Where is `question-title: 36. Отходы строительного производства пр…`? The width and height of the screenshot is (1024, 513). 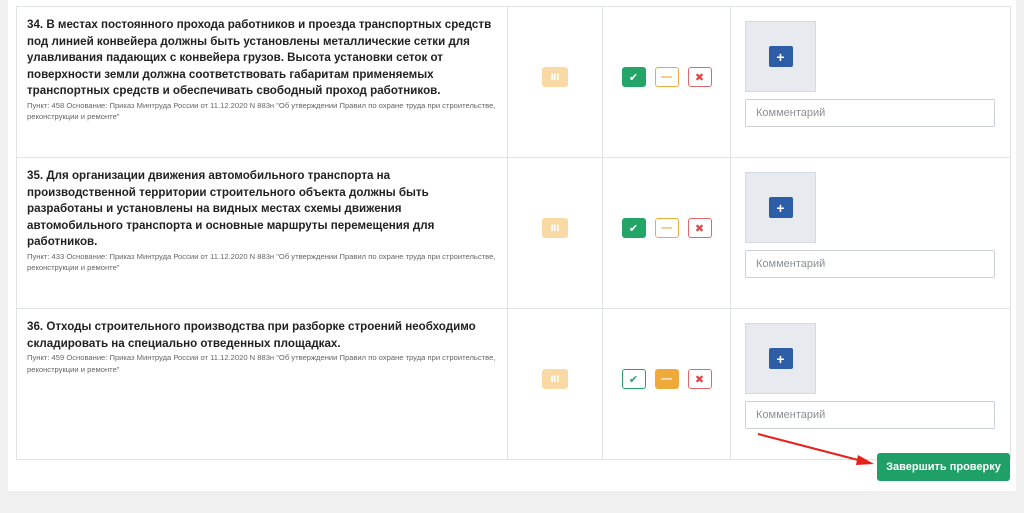 question-title: 36. Отходы строительного производства пр… is located at coordinates (251, 335).